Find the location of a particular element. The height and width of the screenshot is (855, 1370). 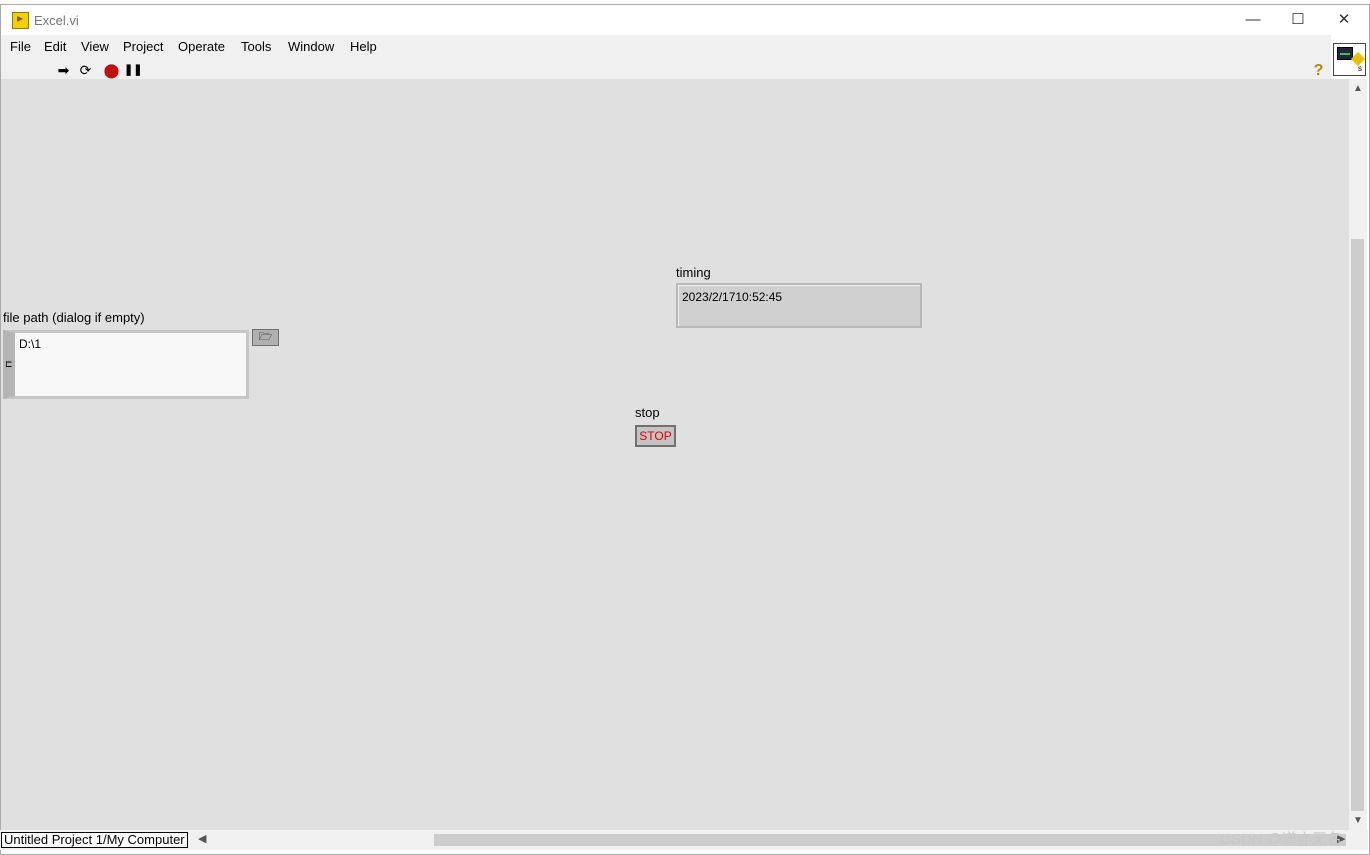

path-grip-icon: ⊏ is located at coordinates (9, 364).